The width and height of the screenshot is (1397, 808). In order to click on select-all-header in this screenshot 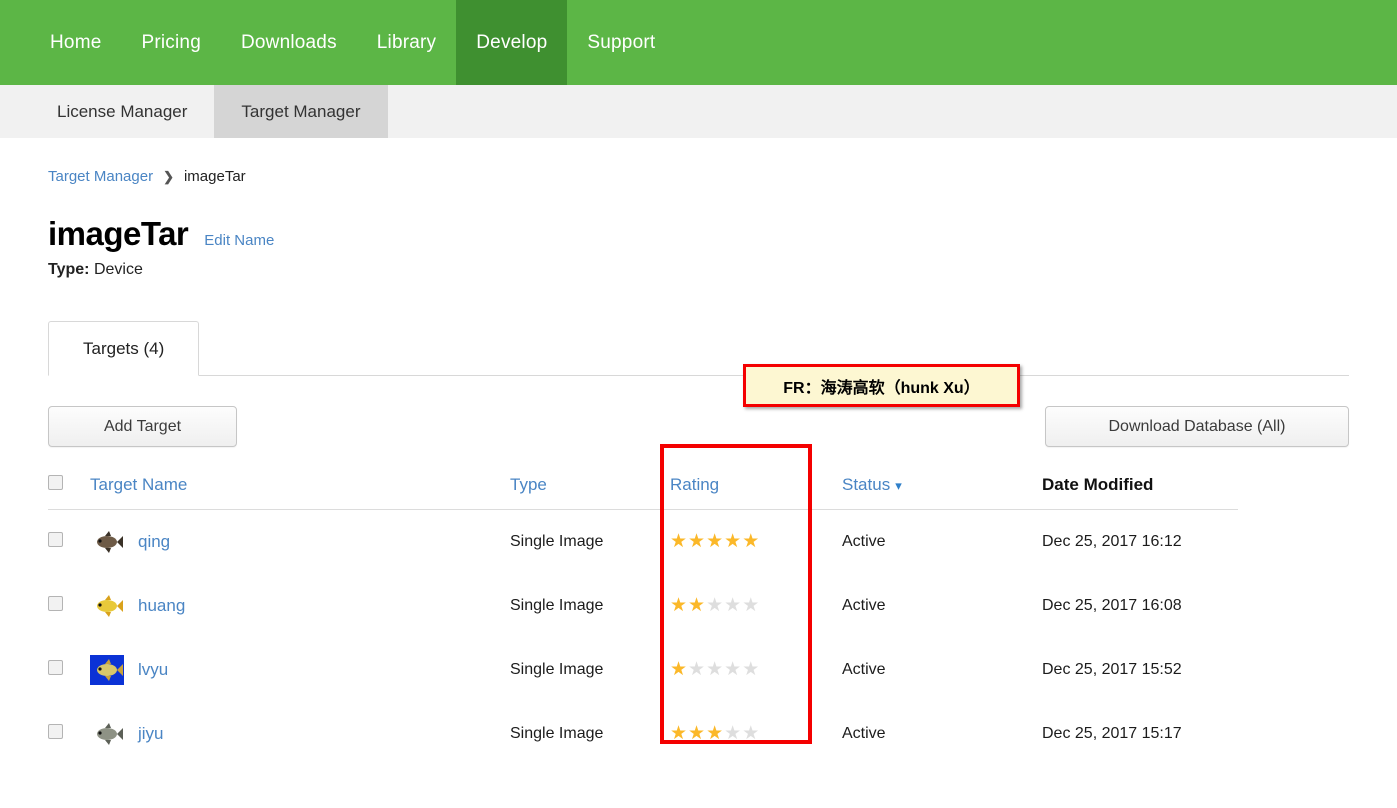, I will do `click(69, 492)`.